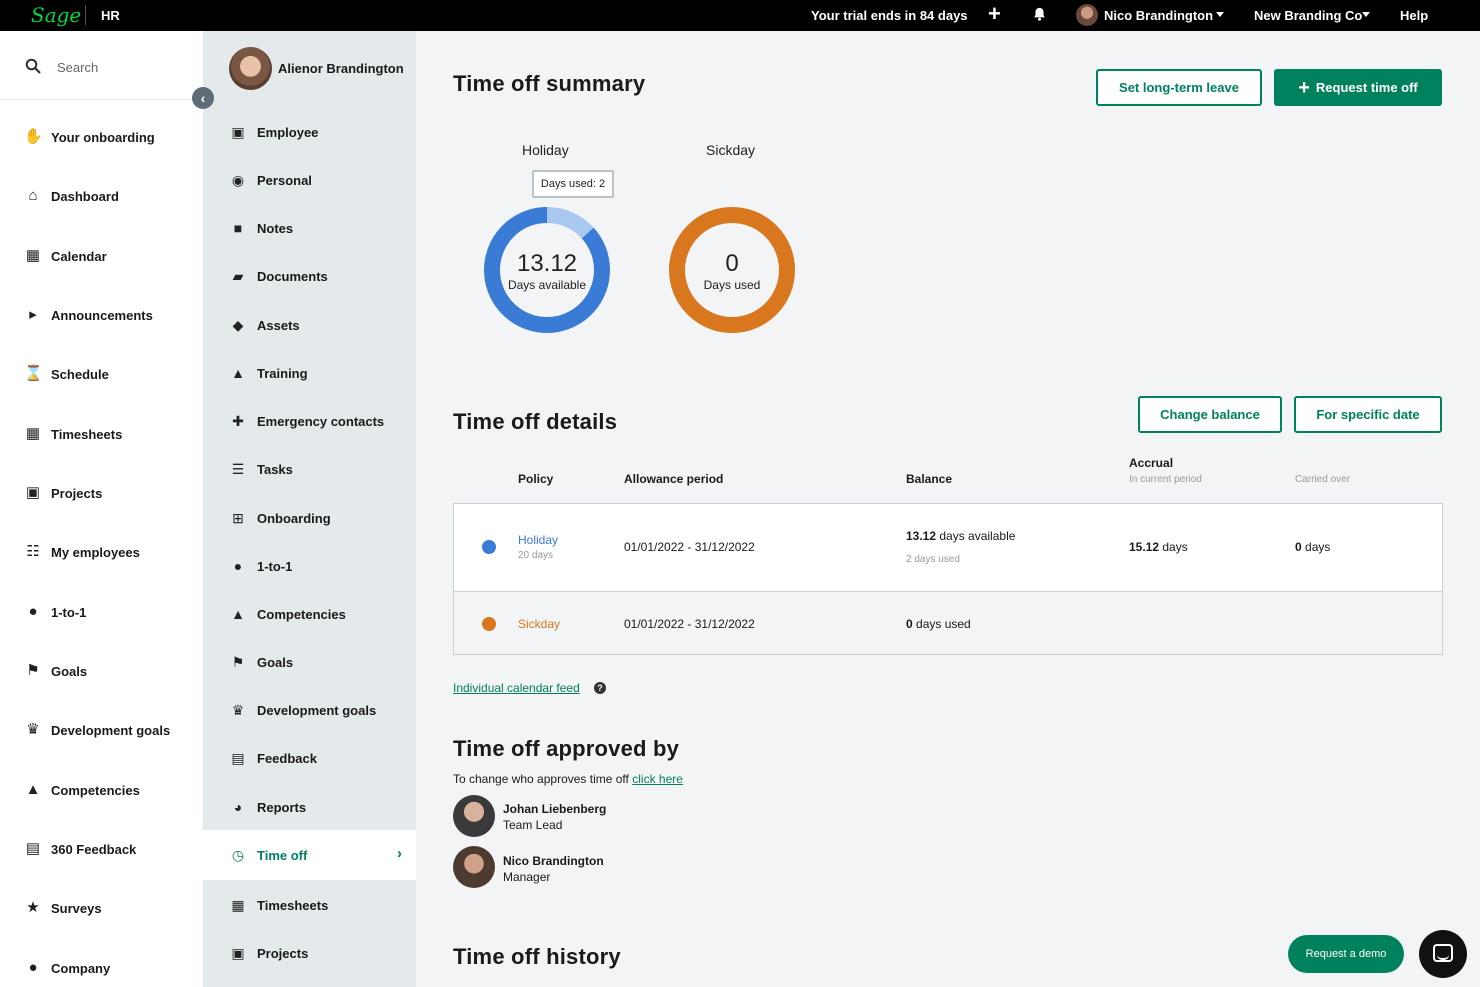  Describe the element at coordinates (101, 434) in the screenshot. I see `sidebar-item-timesheets: ▦ Timesheets` at that location.